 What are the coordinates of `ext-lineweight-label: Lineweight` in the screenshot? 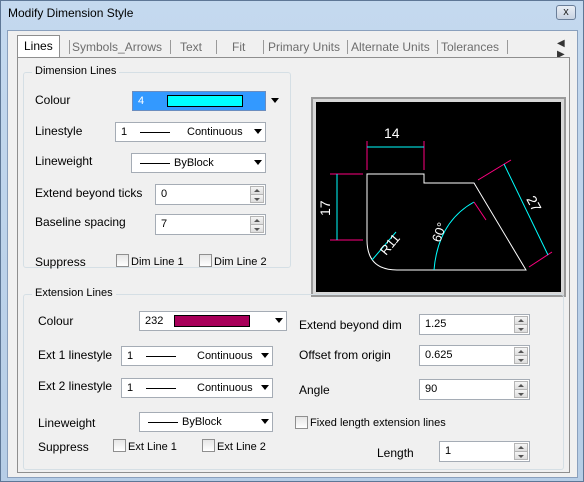 It's located at (67, 423).